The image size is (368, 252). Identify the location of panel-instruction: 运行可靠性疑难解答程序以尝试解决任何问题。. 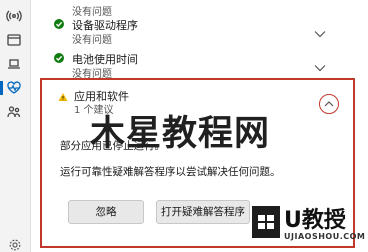
(170, 172).